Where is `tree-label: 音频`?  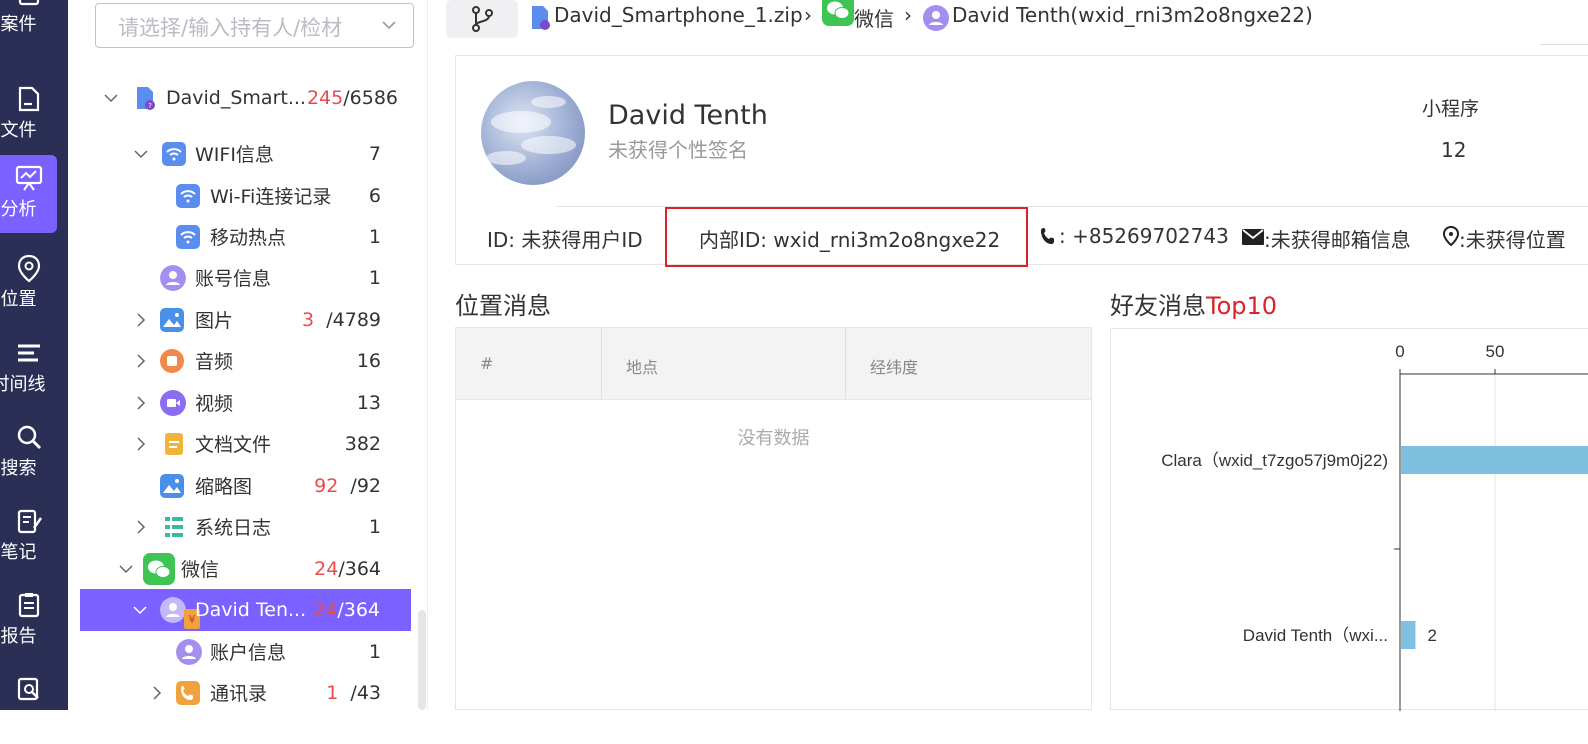 tree-label: 音频 is located at coordinates (214, 362).